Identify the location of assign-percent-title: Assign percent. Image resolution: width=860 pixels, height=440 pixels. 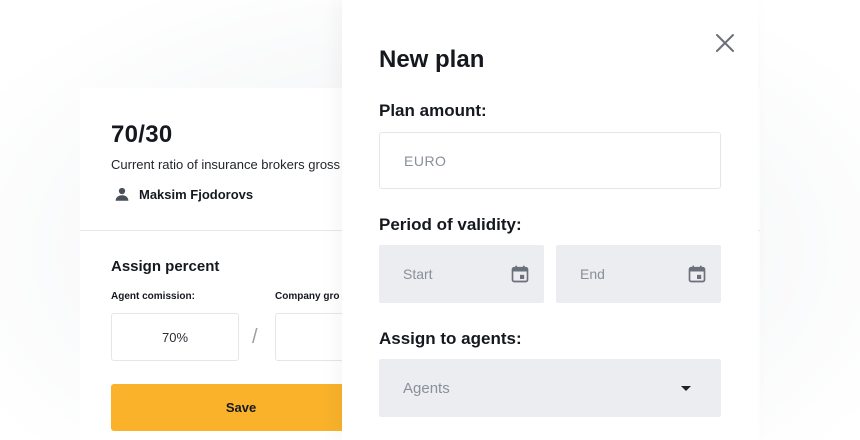
(165, 266).